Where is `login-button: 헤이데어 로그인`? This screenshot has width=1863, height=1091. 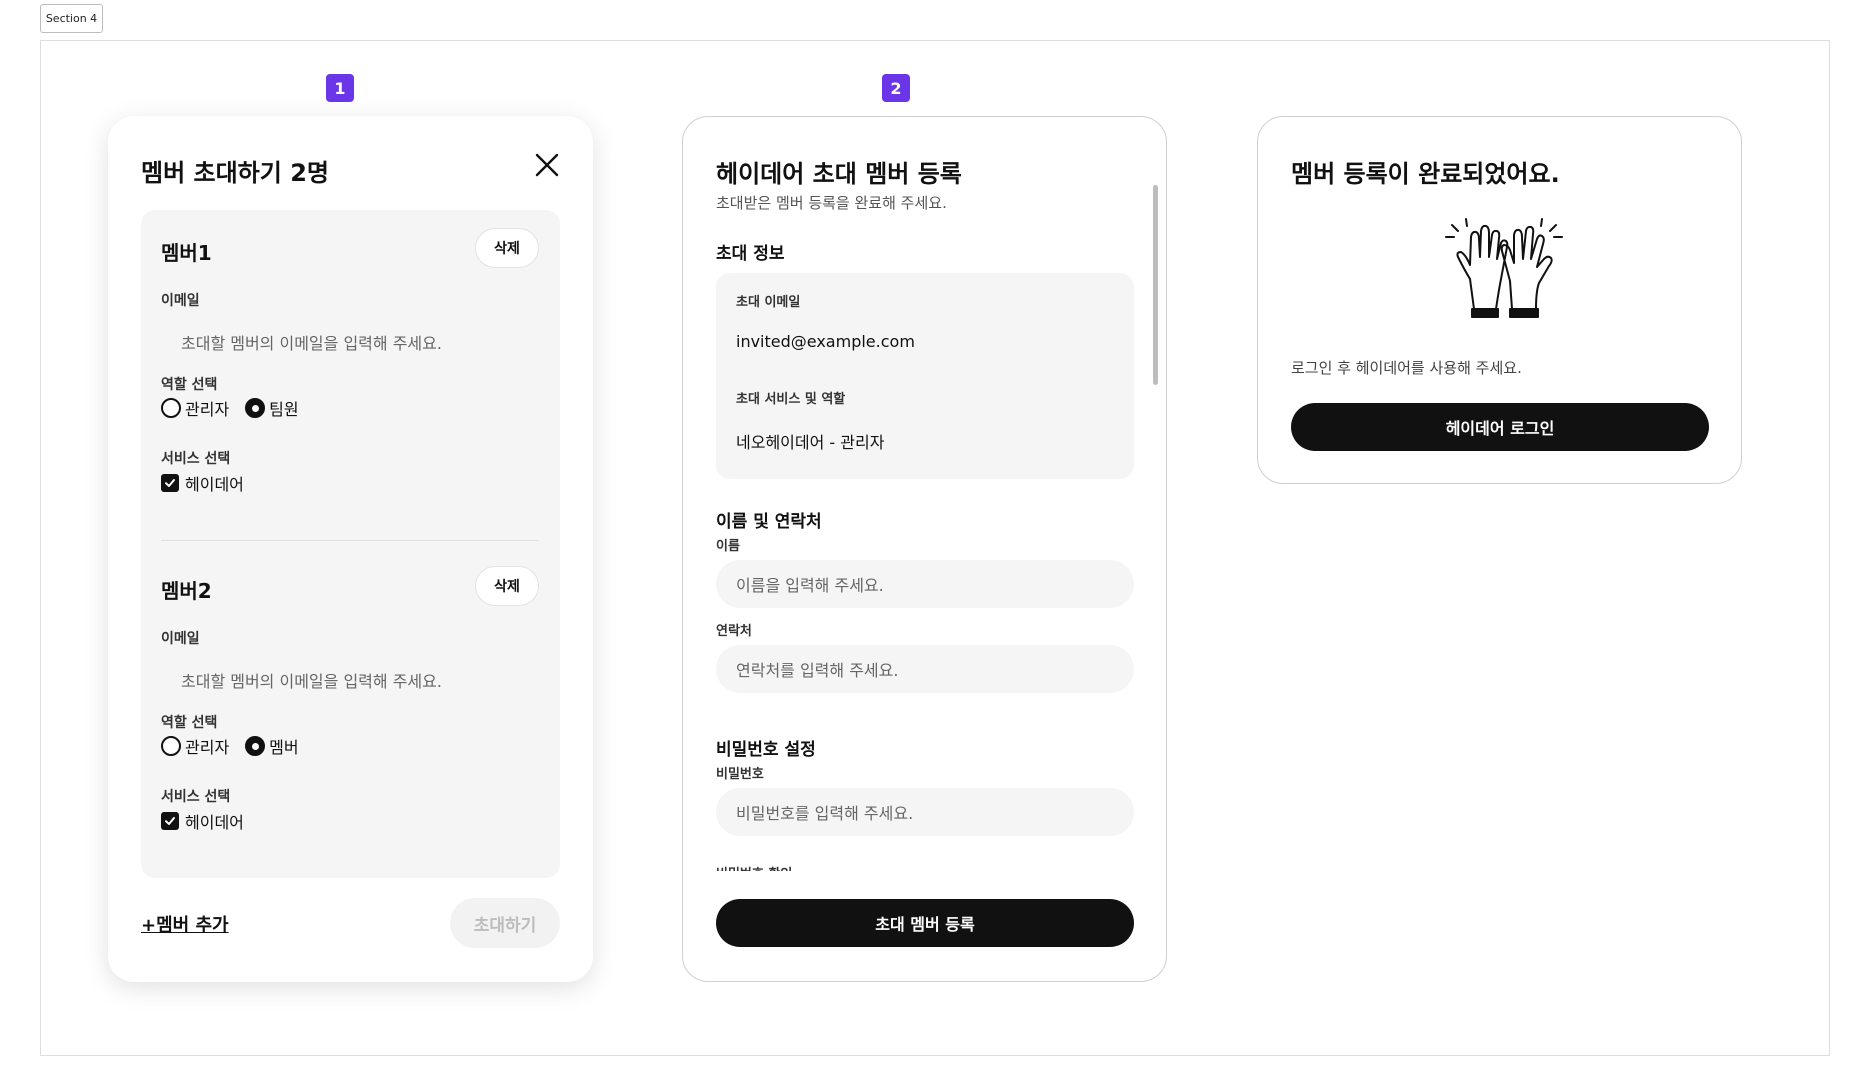
login-button: 헤이데어 로그인 is located at coordinates (1500, 427).